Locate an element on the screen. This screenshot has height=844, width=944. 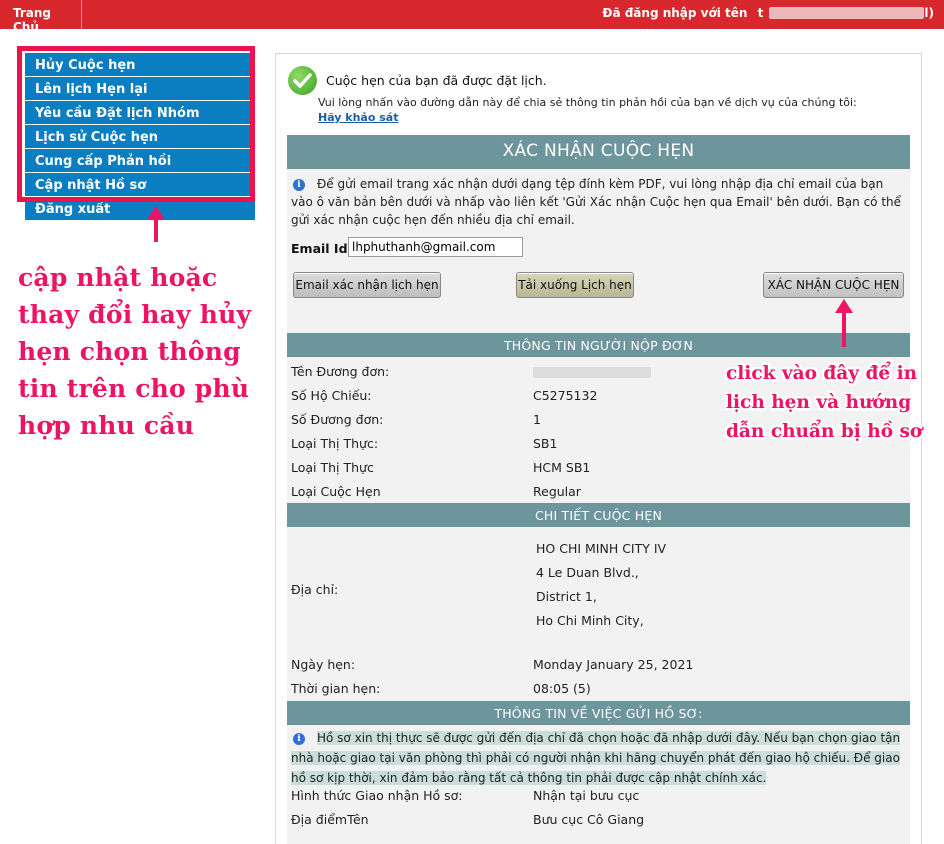
passport-label: Số Hộ Chiếu: is located at coordinates (331, 395).